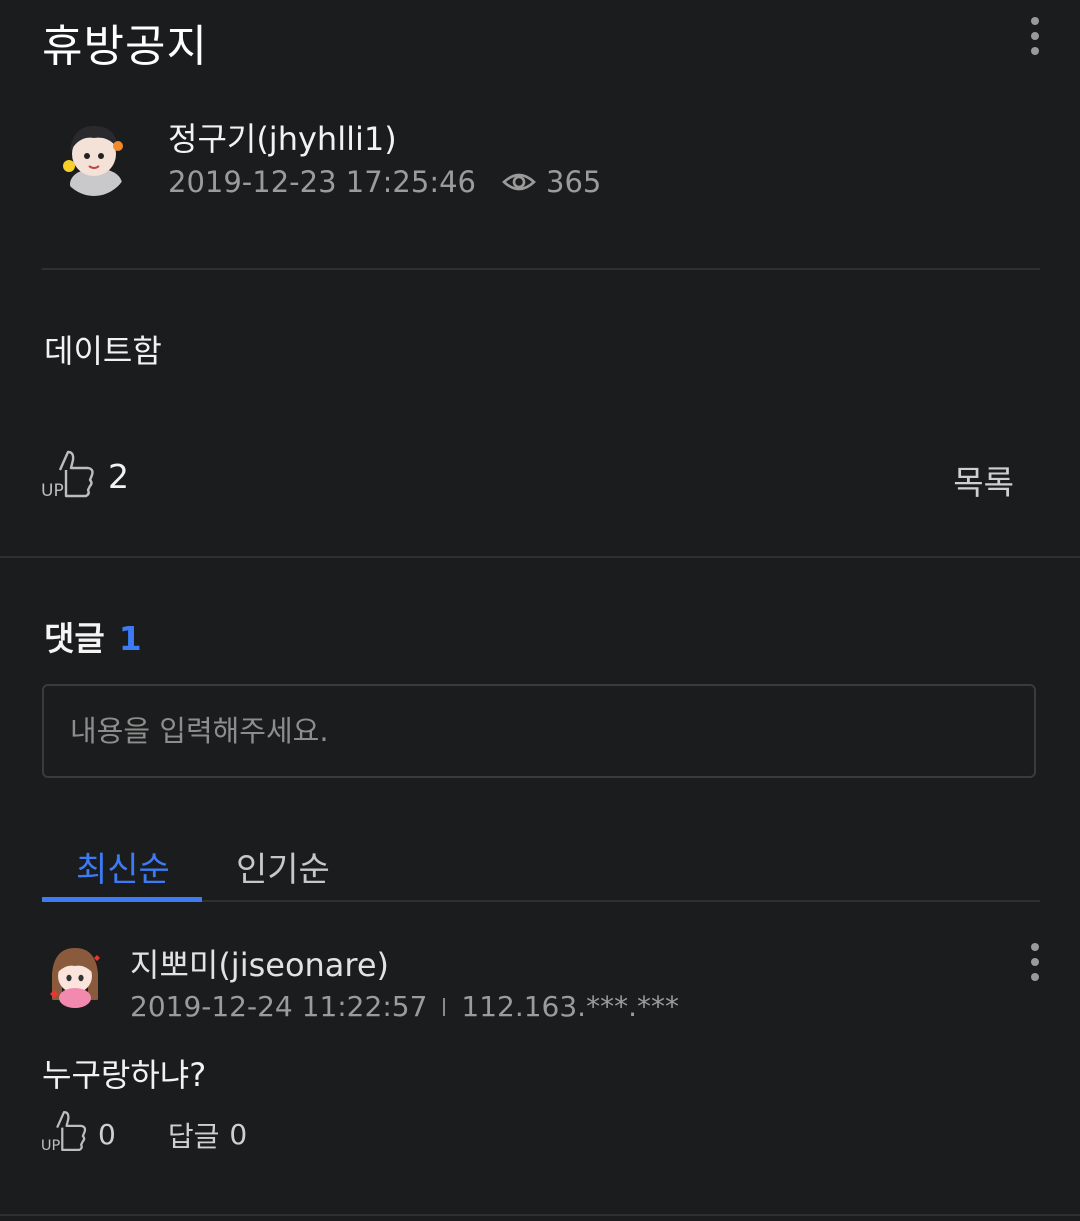 This screenshot has height=1221, width=1080. I want to click on comments-heading: 댓글 1, so click(93, 636).